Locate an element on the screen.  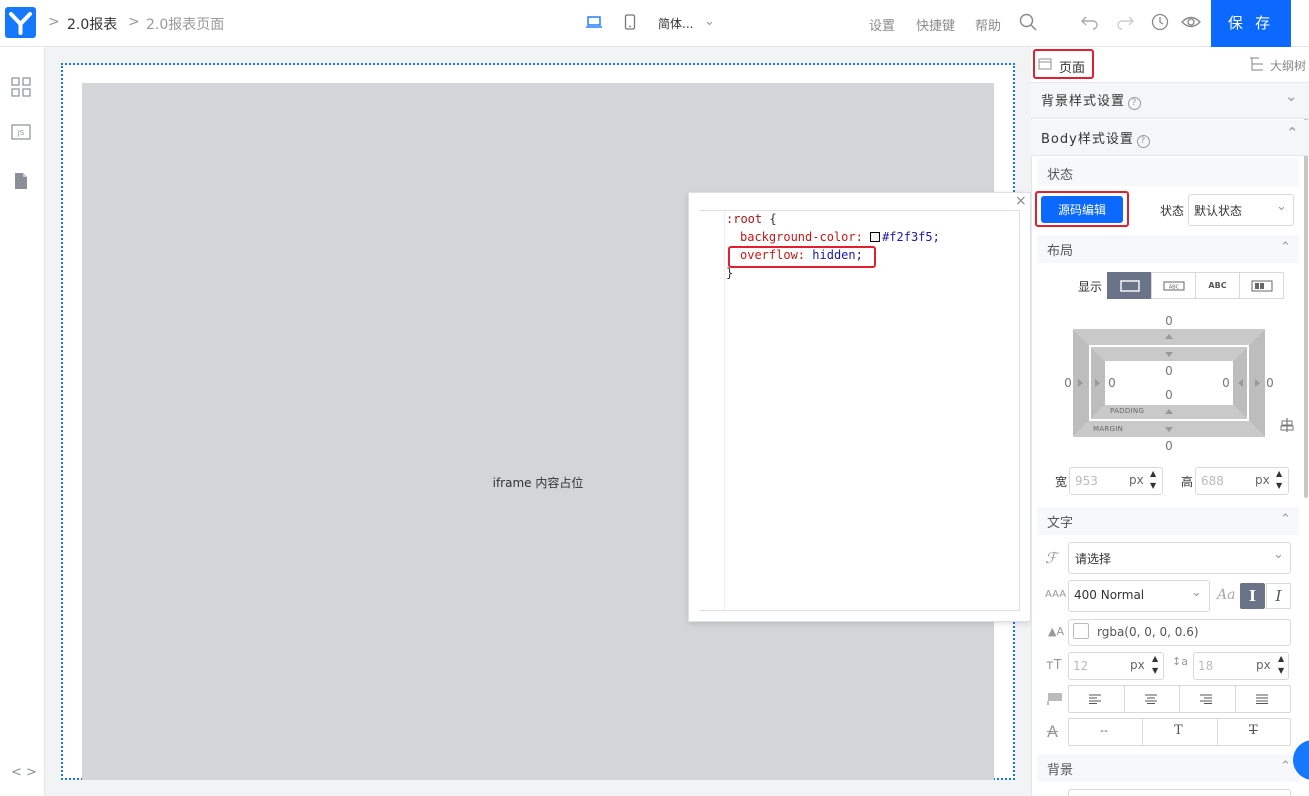
preview-icon is located at coordinates (1191, 24).